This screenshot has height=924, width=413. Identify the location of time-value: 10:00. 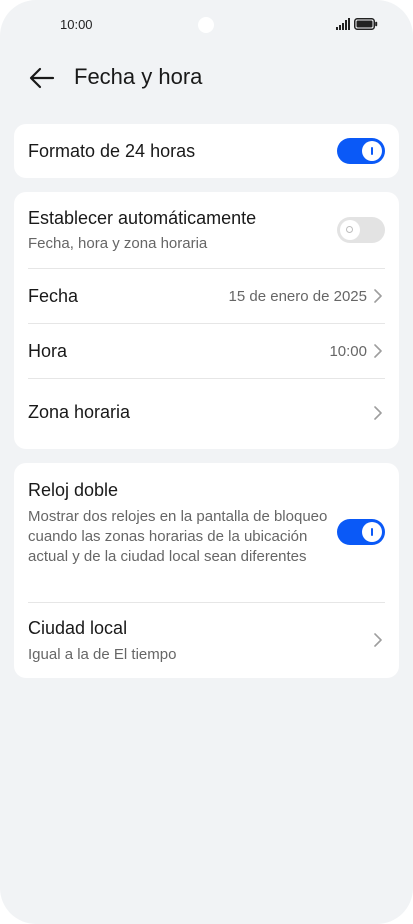
(348, 351).